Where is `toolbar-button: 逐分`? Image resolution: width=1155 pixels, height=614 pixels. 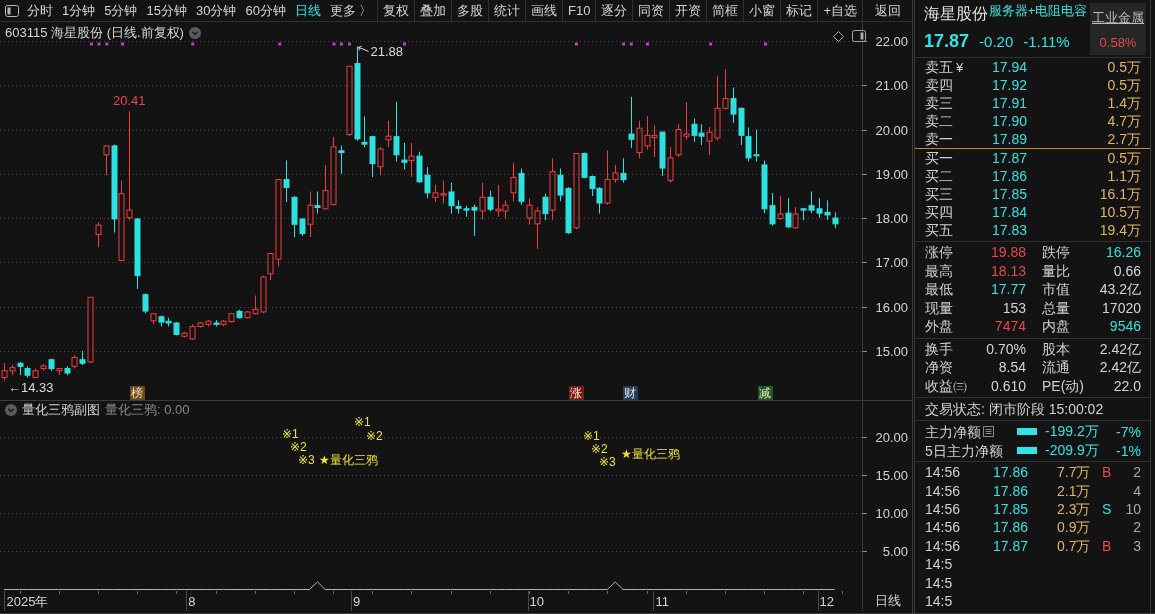 toolbar-button: 逐分 is located at coordinates (614, 10).